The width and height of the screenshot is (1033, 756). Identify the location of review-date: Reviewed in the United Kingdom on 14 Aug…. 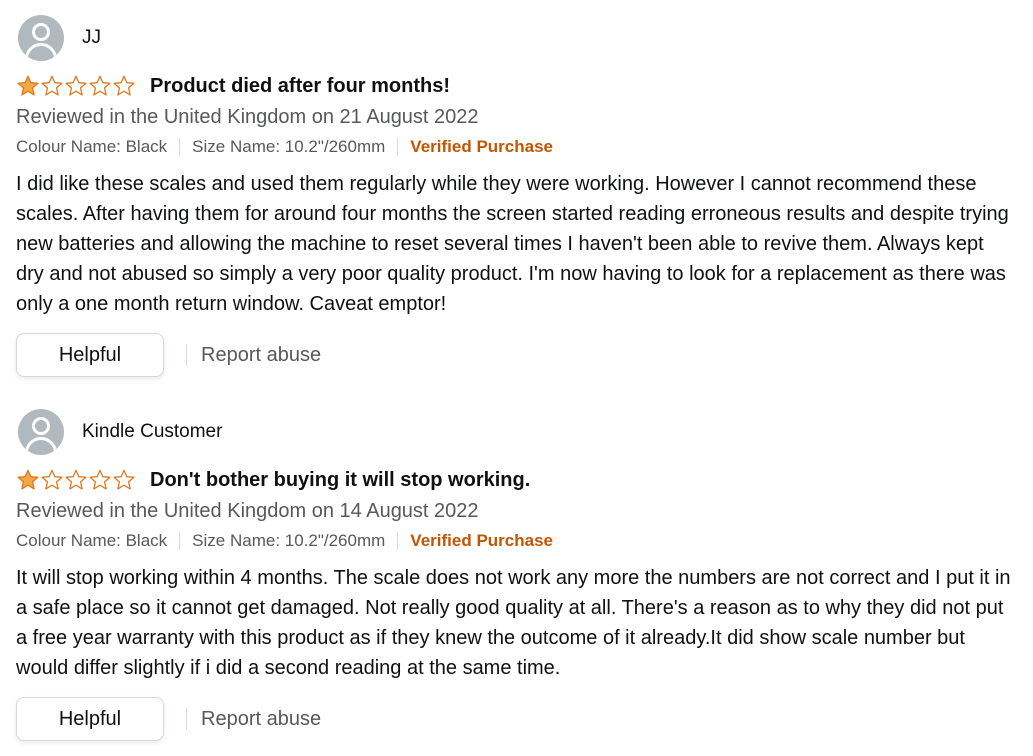
(247, 511).